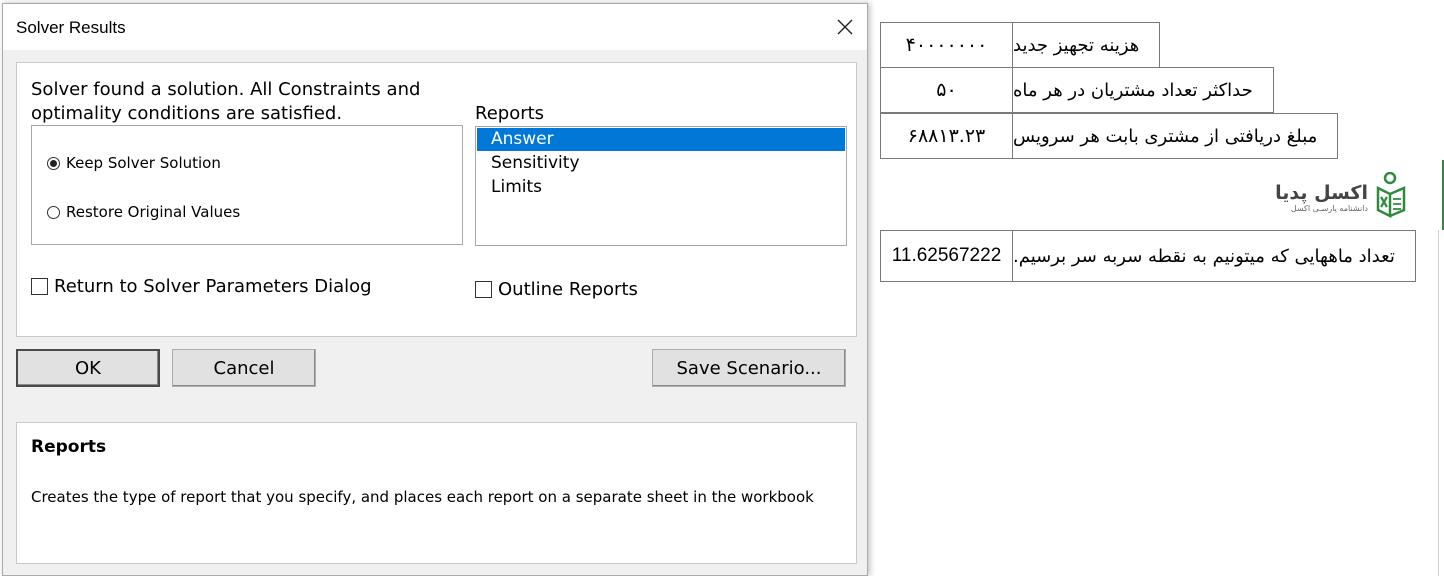 Image resolution: width=1444 pixels, height=576 pixels. What do you see at coordinates (1175, 136) in the screenshot?
I see `cell-label: مبلغ دریافتی از مشتری بابت هر سرویس` at bounding box center [1175, 136].